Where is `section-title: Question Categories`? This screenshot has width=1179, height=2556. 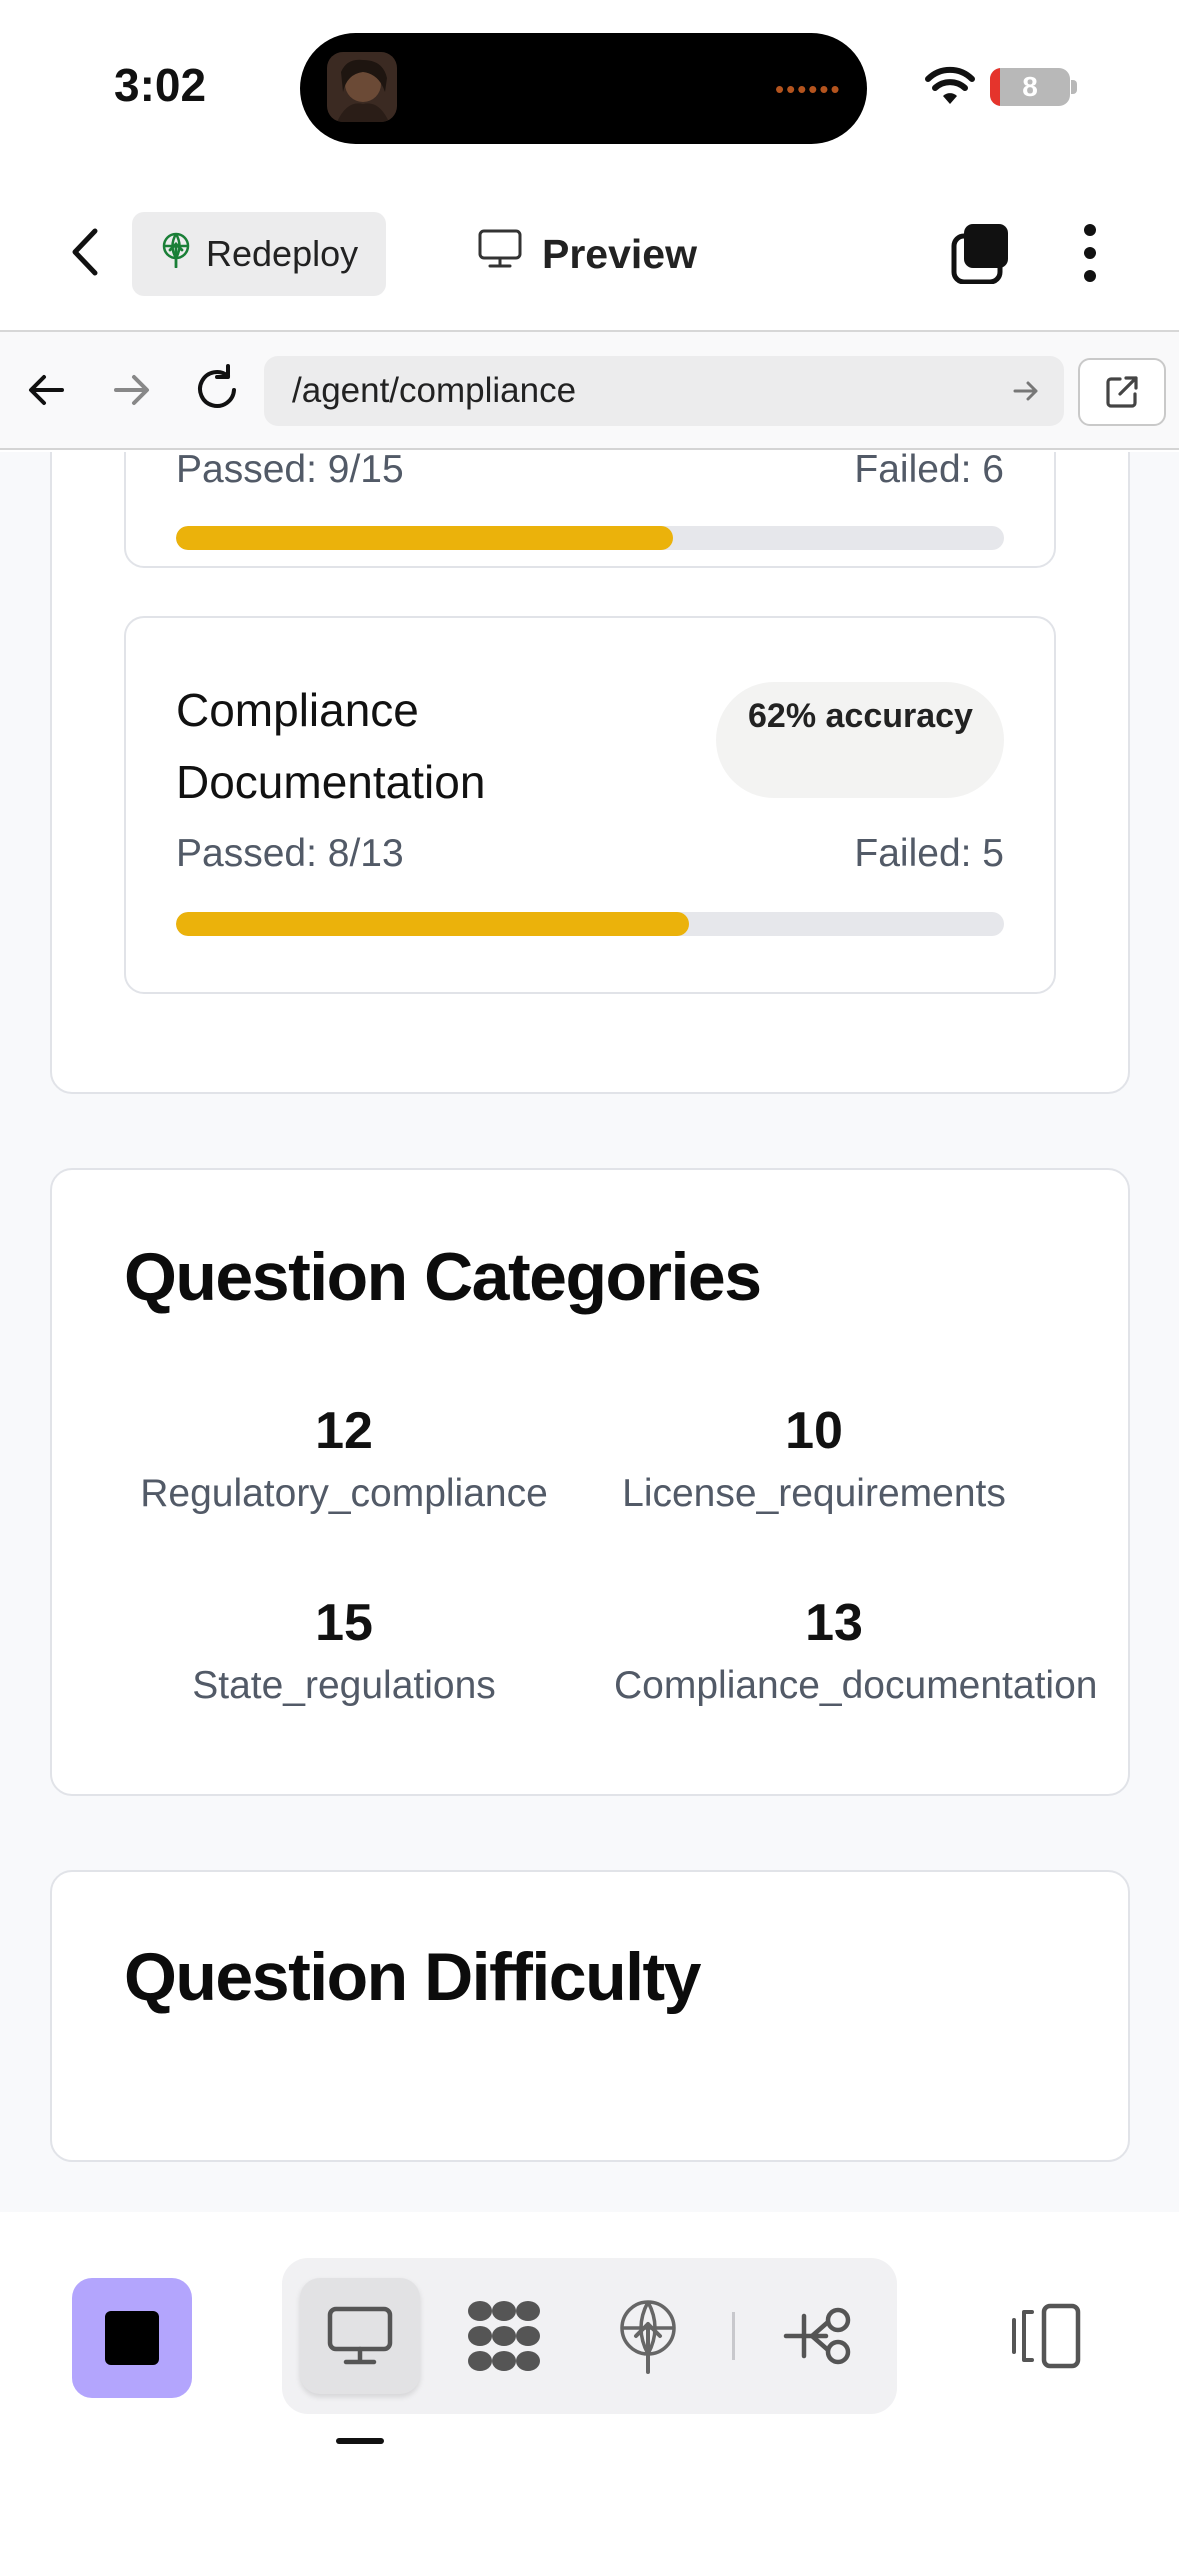
section-title: Question Categories is located at coordinates (443, 1277).